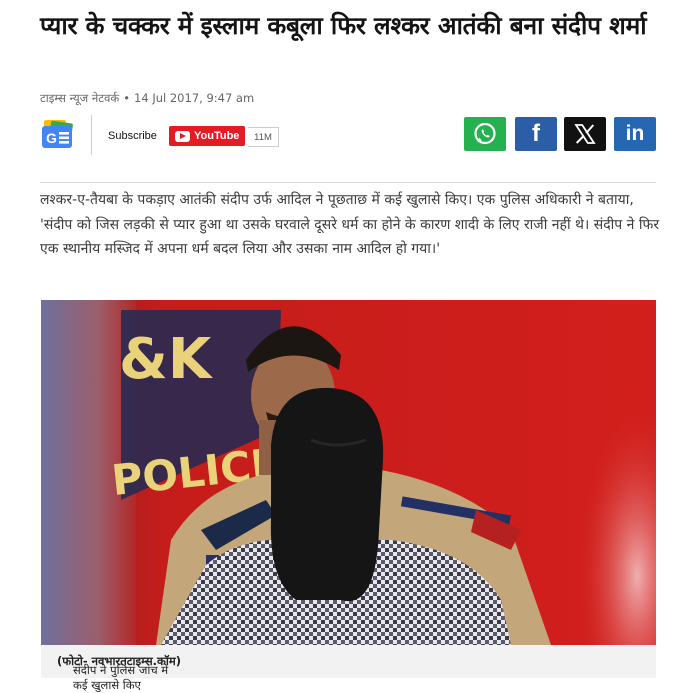 This screenshot has width=676, height=693. What do you see at coordinates (217, 136) in the screenshot?
I see `youtube-label: YouTube` at bounding box center [217, 136].